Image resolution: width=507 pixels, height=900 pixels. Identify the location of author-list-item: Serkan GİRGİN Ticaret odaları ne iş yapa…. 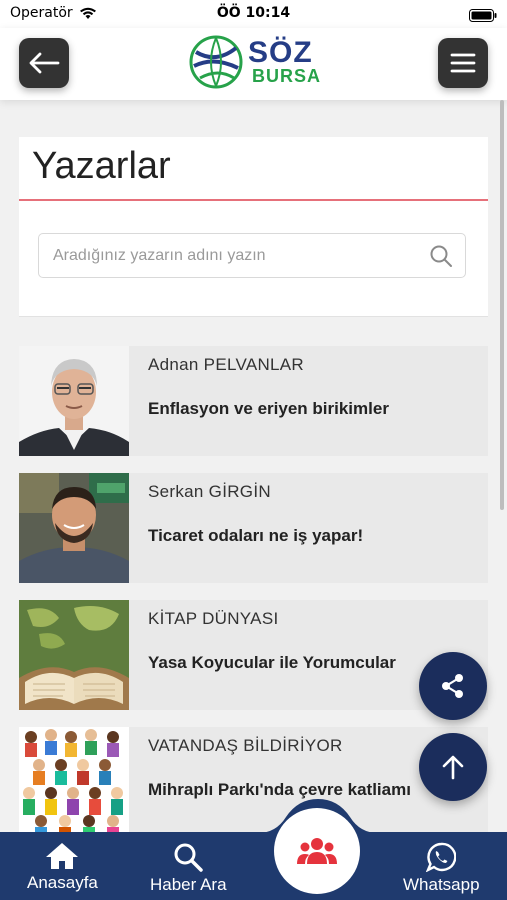
(253, 528).